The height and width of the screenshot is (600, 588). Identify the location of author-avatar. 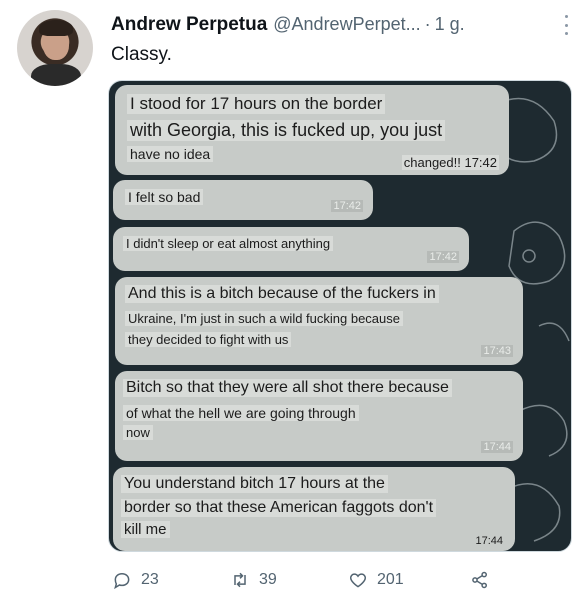
(55, 48).